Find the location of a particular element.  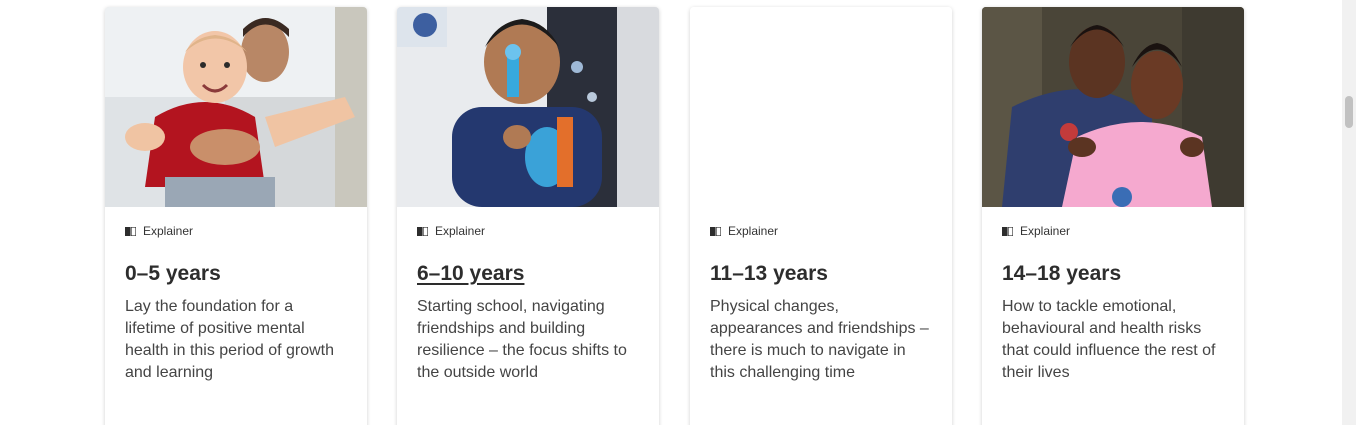

woman-girl-photo is located at coordinates (1113, 107).